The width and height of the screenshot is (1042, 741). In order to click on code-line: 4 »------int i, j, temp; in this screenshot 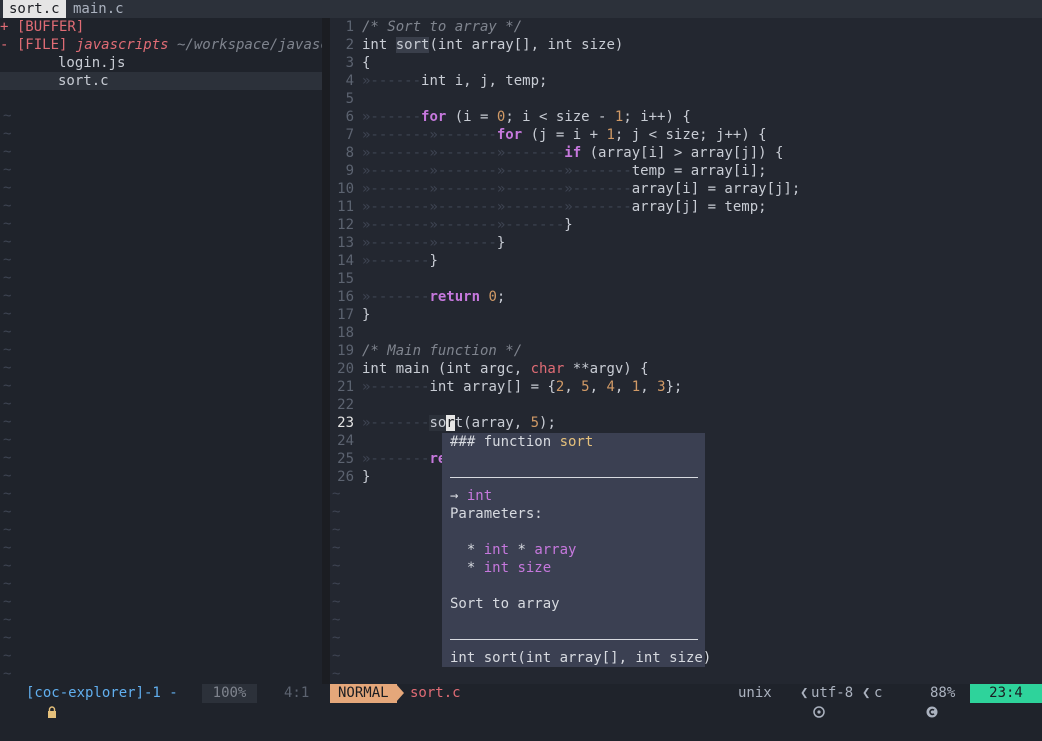, I will do `click(686, 81)`.